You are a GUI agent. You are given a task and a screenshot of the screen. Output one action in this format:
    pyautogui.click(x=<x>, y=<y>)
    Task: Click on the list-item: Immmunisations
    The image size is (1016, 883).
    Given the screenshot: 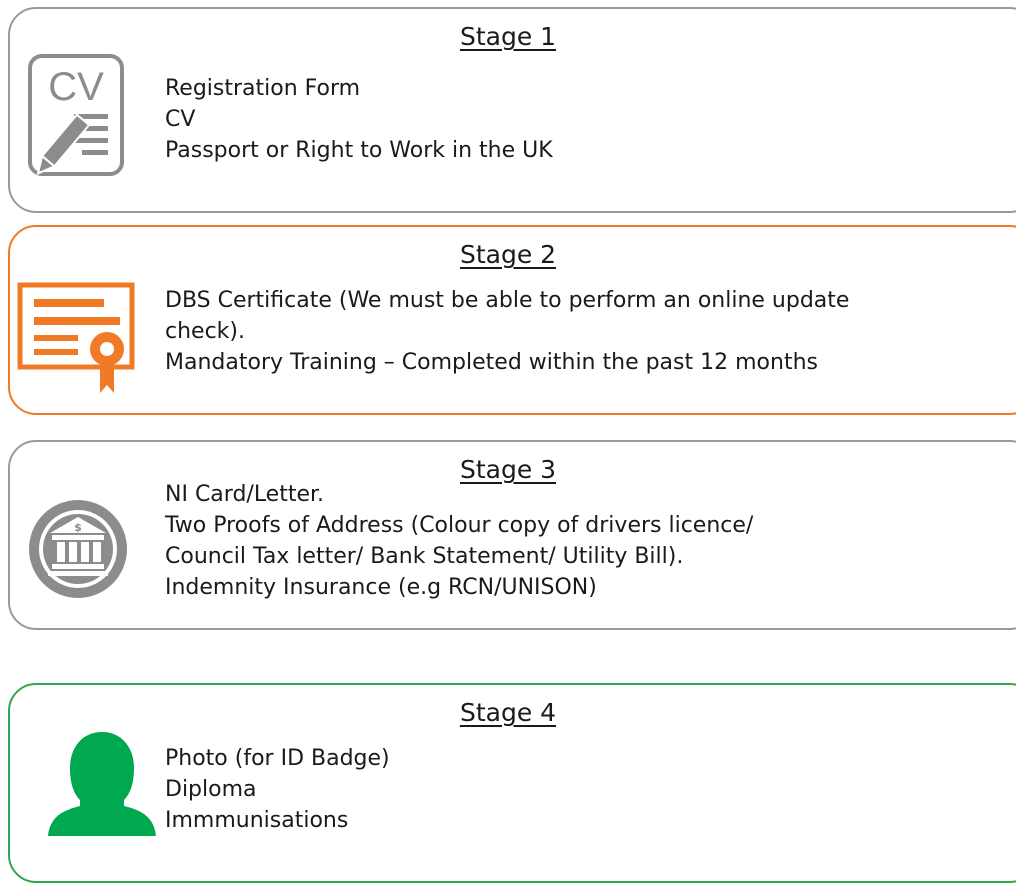 What is the action you would take?
    pyautogui.click(x=257, y=820)
    